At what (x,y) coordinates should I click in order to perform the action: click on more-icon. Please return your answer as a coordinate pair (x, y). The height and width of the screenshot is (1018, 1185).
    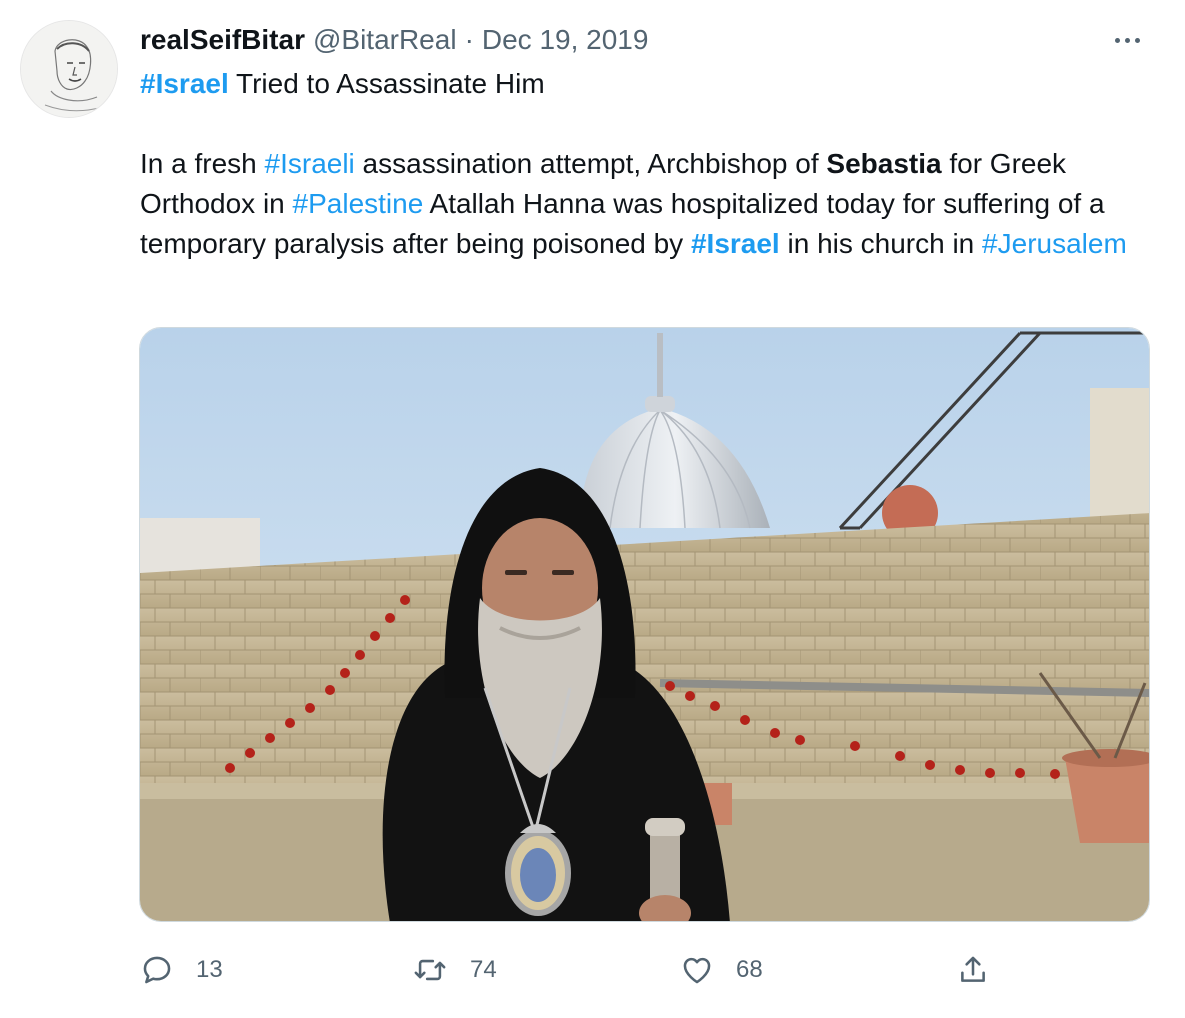
    Looking at the image, I should click on (1127, 40).